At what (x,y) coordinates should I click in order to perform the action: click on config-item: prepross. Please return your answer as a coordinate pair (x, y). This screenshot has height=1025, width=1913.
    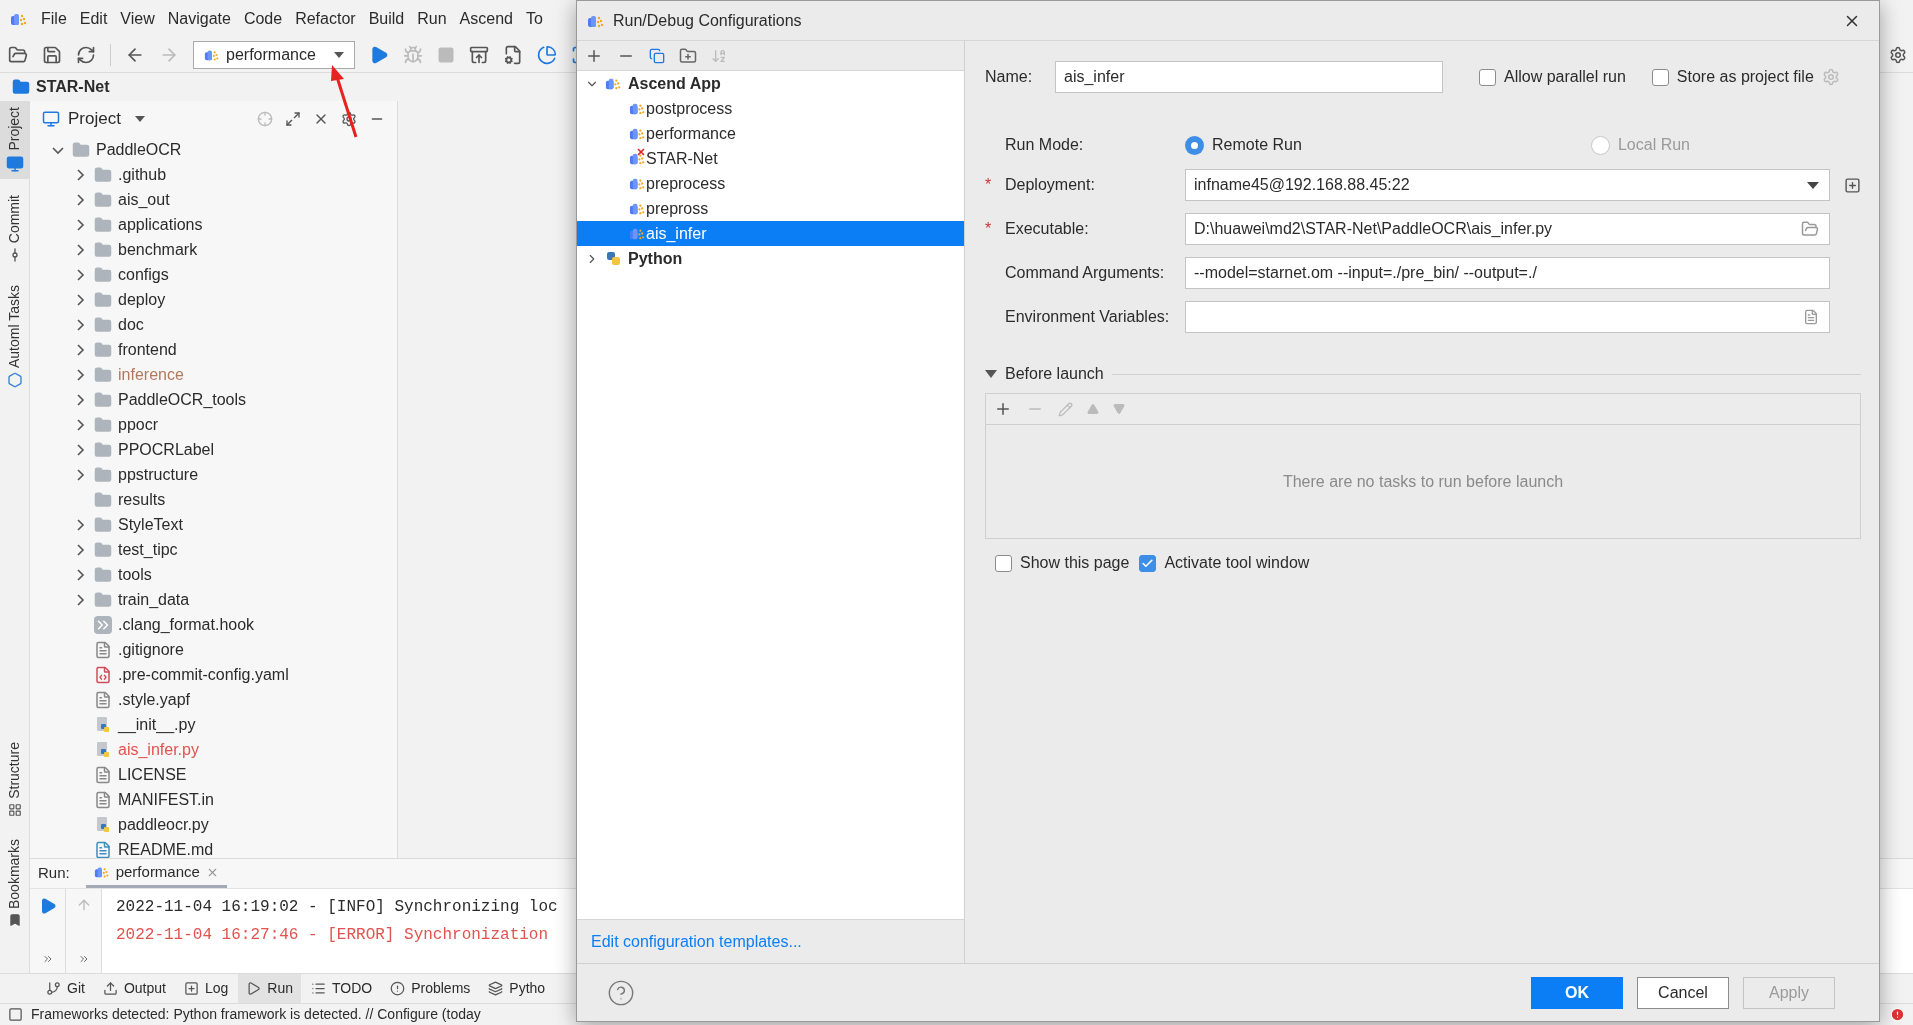
    Looking at the image, I should click on (770, 208).